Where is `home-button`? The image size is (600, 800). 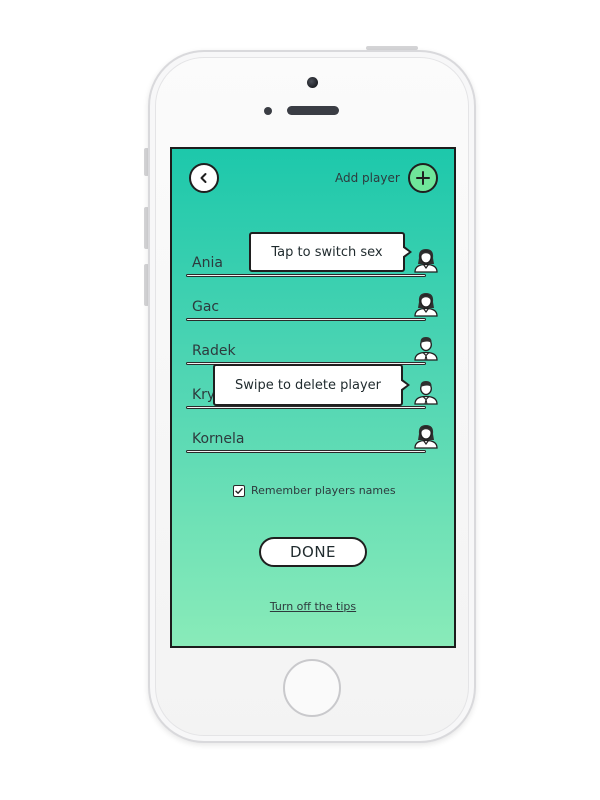 home-button is located at coordinates (312, 688).